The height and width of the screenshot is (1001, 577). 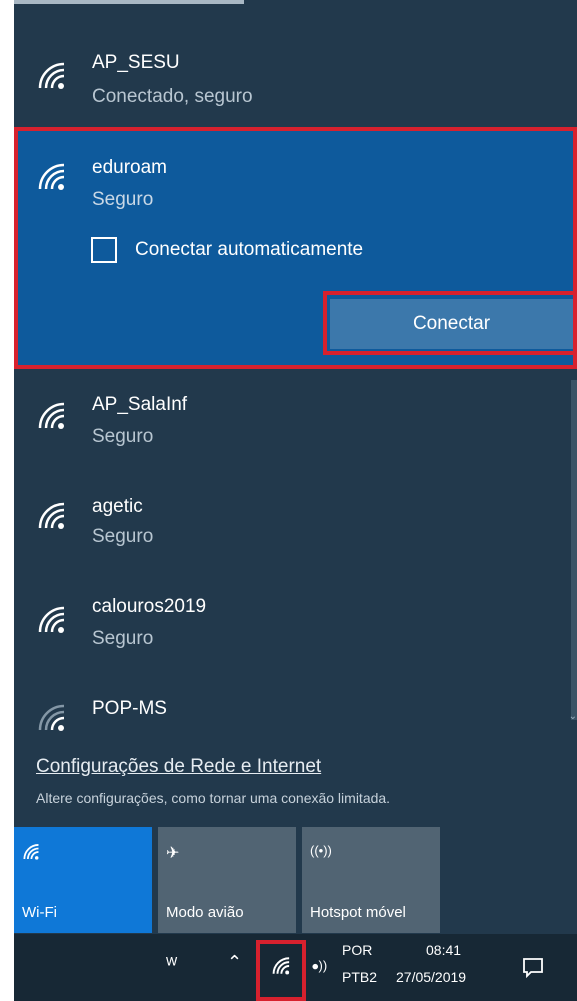 What do you see at coordinates (443, 950) in the screenshot?
I see `clock-time: 08:41` at bounding box center [443, 950].